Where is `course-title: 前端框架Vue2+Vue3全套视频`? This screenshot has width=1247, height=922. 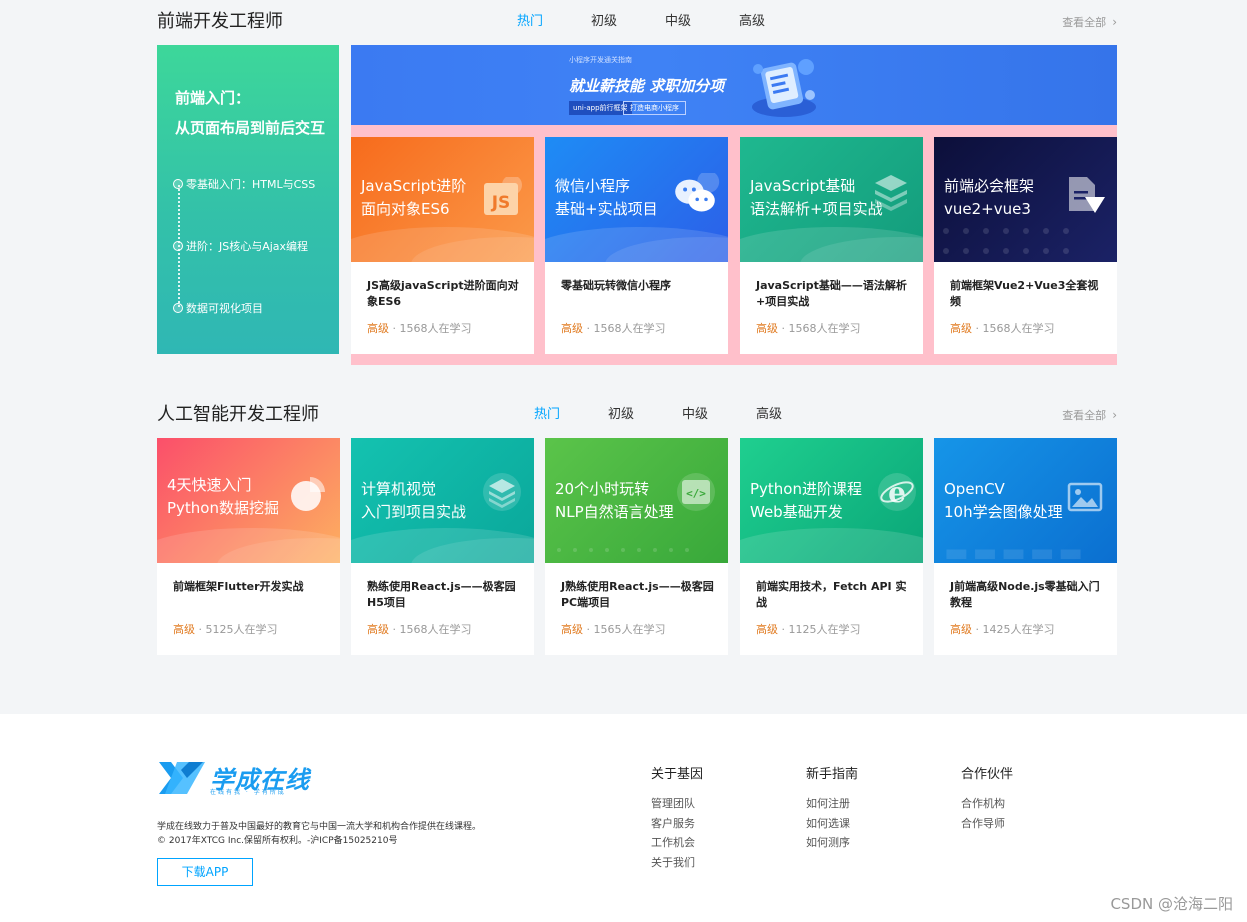
course-title: 前端框架Vue2+Vue3全套视频 is located at coordinates (1024, 293).